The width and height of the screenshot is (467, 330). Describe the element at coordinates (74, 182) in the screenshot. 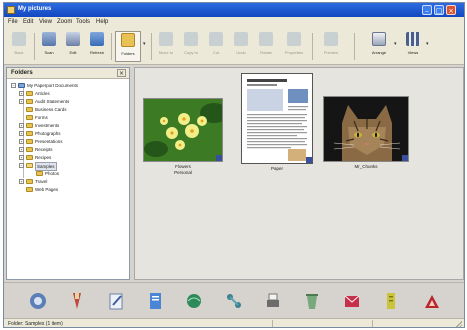

I see `tree-item-travel: + Travel` at that location.